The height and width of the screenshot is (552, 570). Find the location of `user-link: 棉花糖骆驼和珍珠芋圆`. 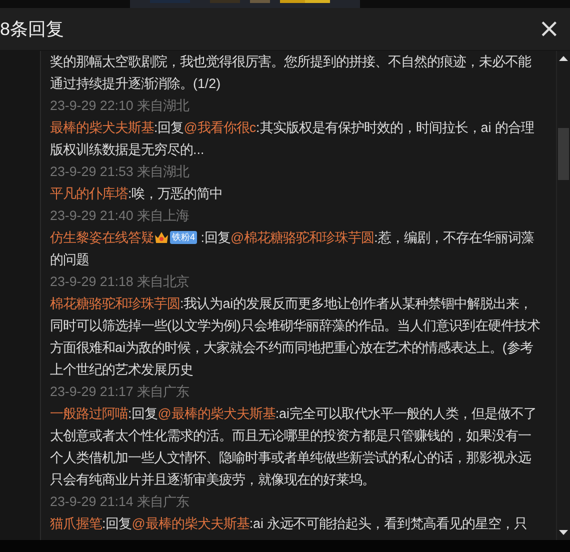

user-link: 棉花糖骆驼和珍珠芋圆 is located at coordinates (115, 303).